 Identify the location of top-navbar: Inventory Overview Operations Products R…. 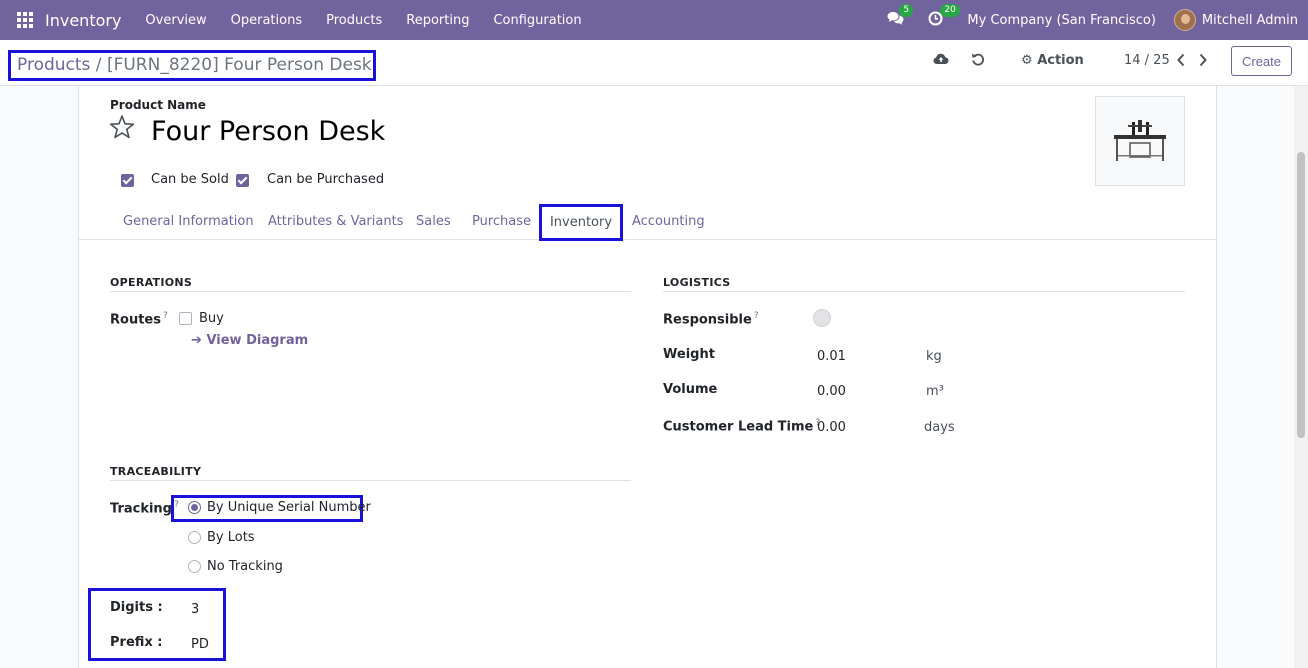
(654, 20).